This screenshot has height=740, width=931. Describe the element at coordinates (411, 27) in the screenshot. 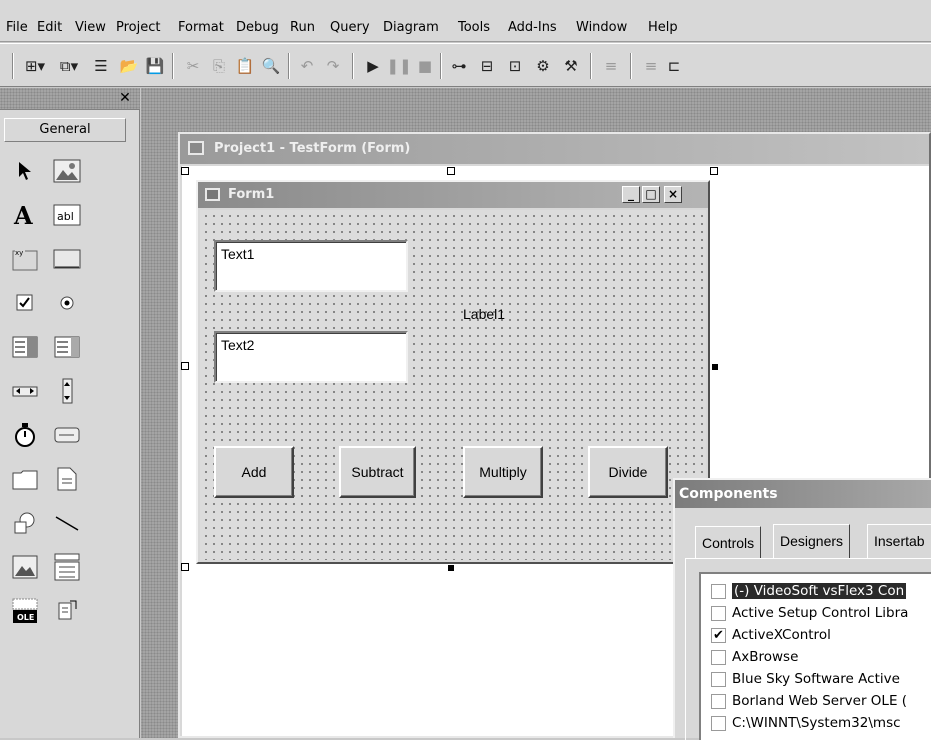

I see `menu-diagram: Diagram` at that location.